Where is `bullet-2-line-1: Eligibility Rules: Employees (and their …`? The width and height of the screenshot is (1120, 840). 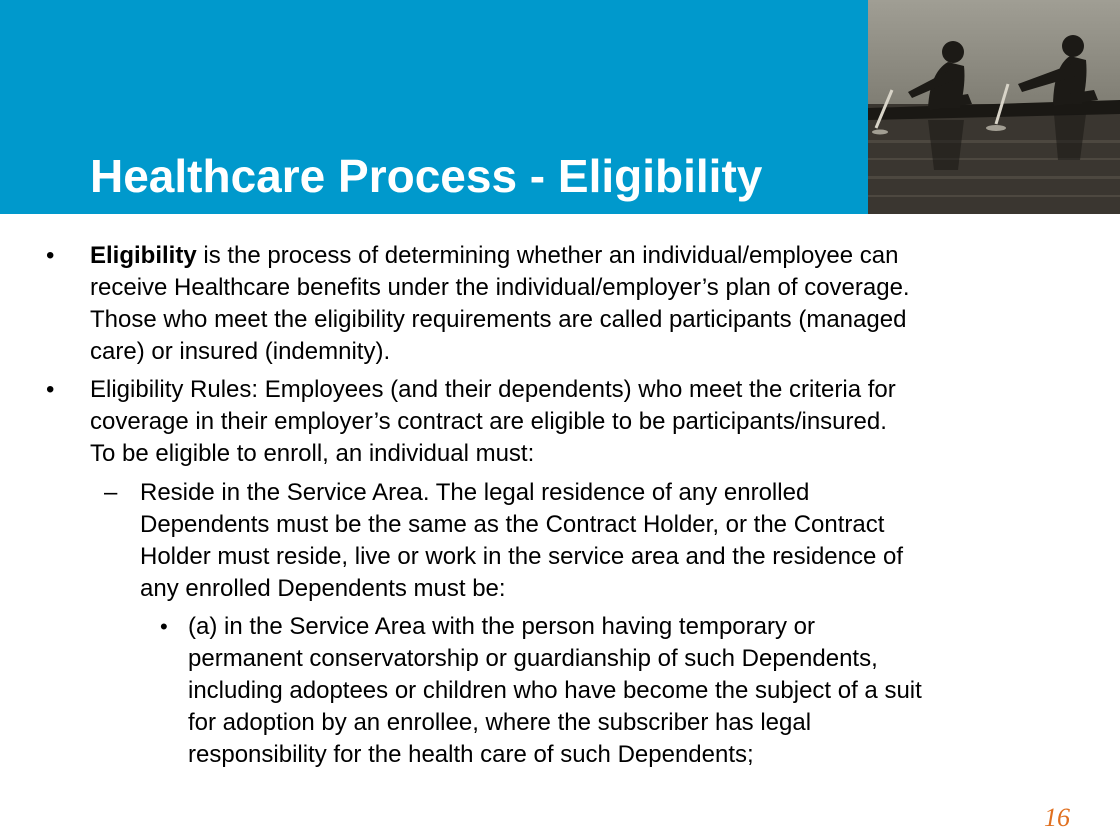 bullet-2-line-1: Eligibility Rules: Employees (and their … is located at coordinates (493, 389).